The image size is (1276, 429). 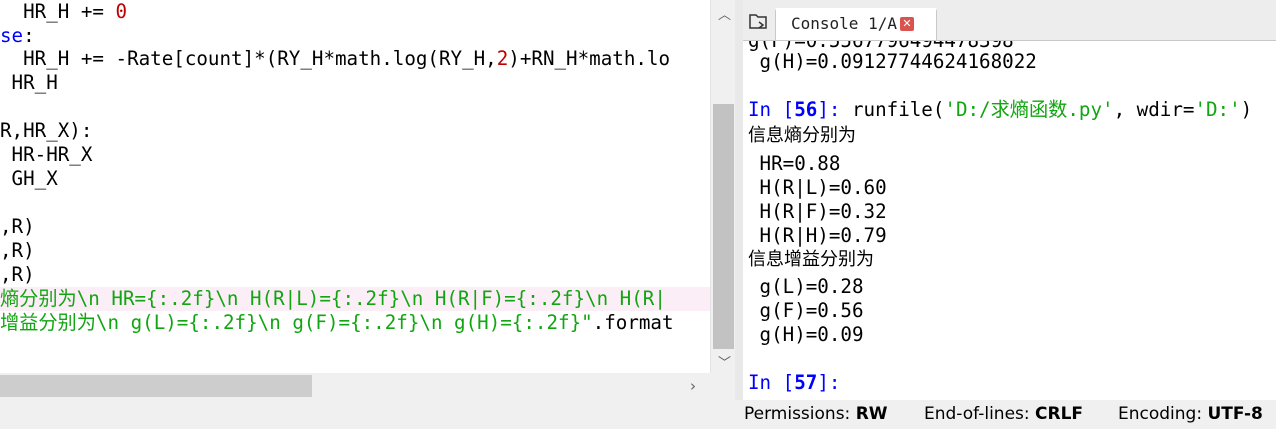 I want to click on editor-vertical-scroll-thumb, so click(x=723, y=226).